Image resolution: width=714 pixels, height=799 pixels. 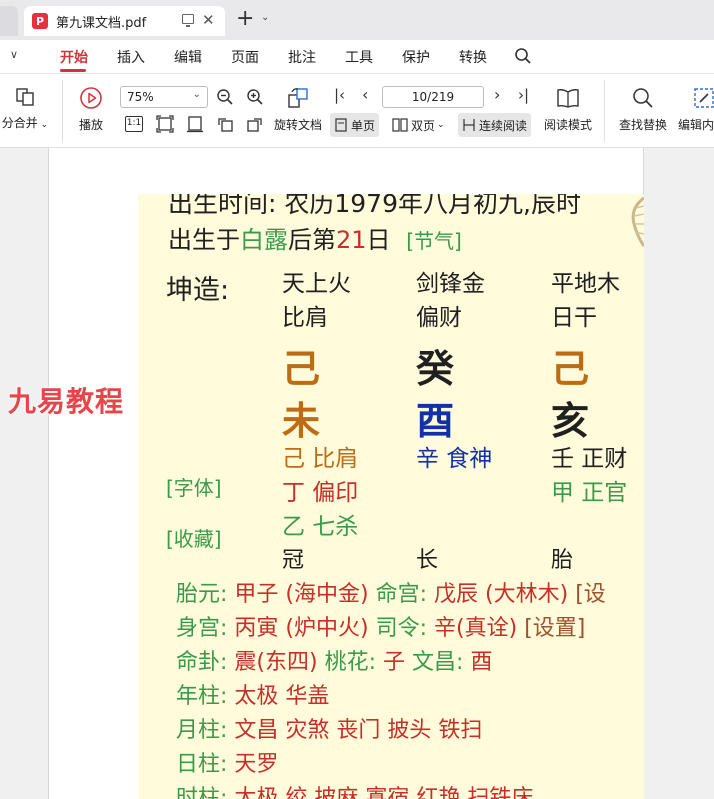 I want to click on merge-icon, so click(x=25, y=97).